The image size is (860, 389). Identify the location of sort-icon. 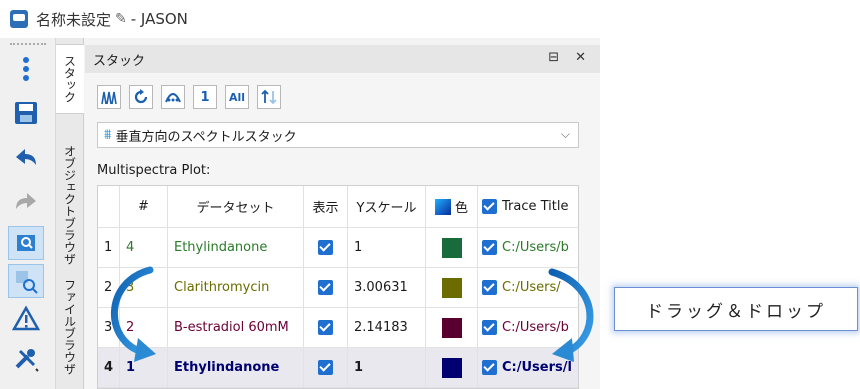
(269, 97).